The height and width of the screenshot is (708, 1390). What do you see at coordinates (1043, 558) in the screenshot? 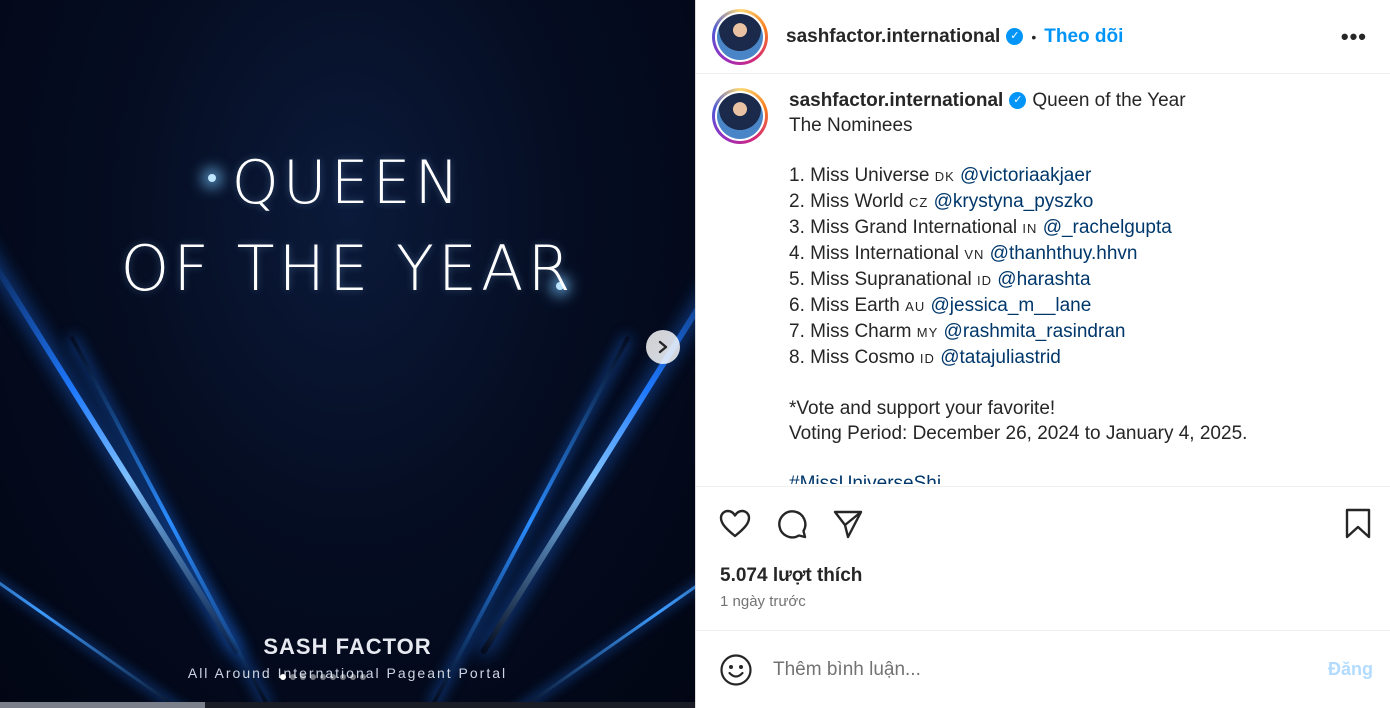
I see `action-bar: 5.074 lượt thích 1 ngày trước` at bounding box center [1043, 558].